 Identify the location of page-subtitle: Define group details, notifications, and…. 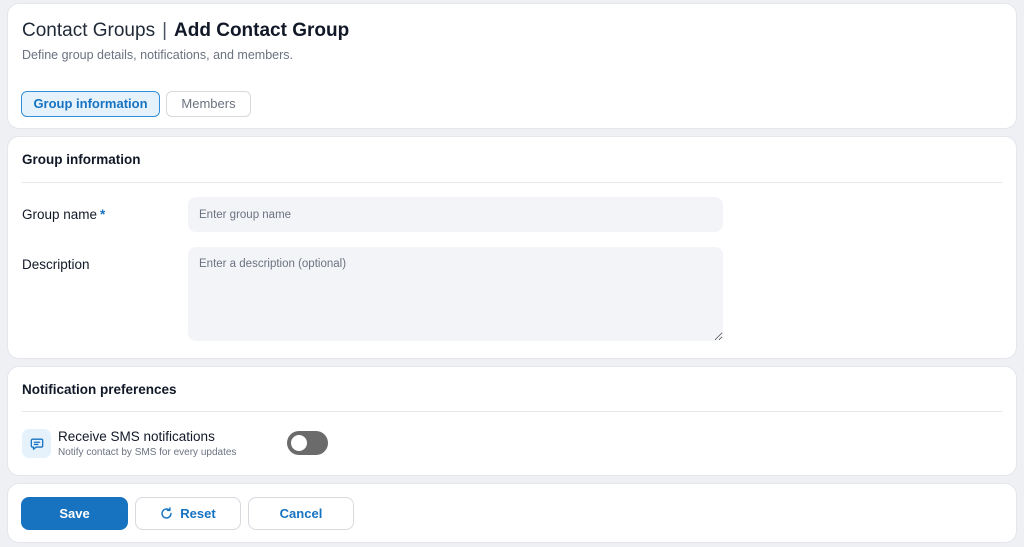
(157, 55).